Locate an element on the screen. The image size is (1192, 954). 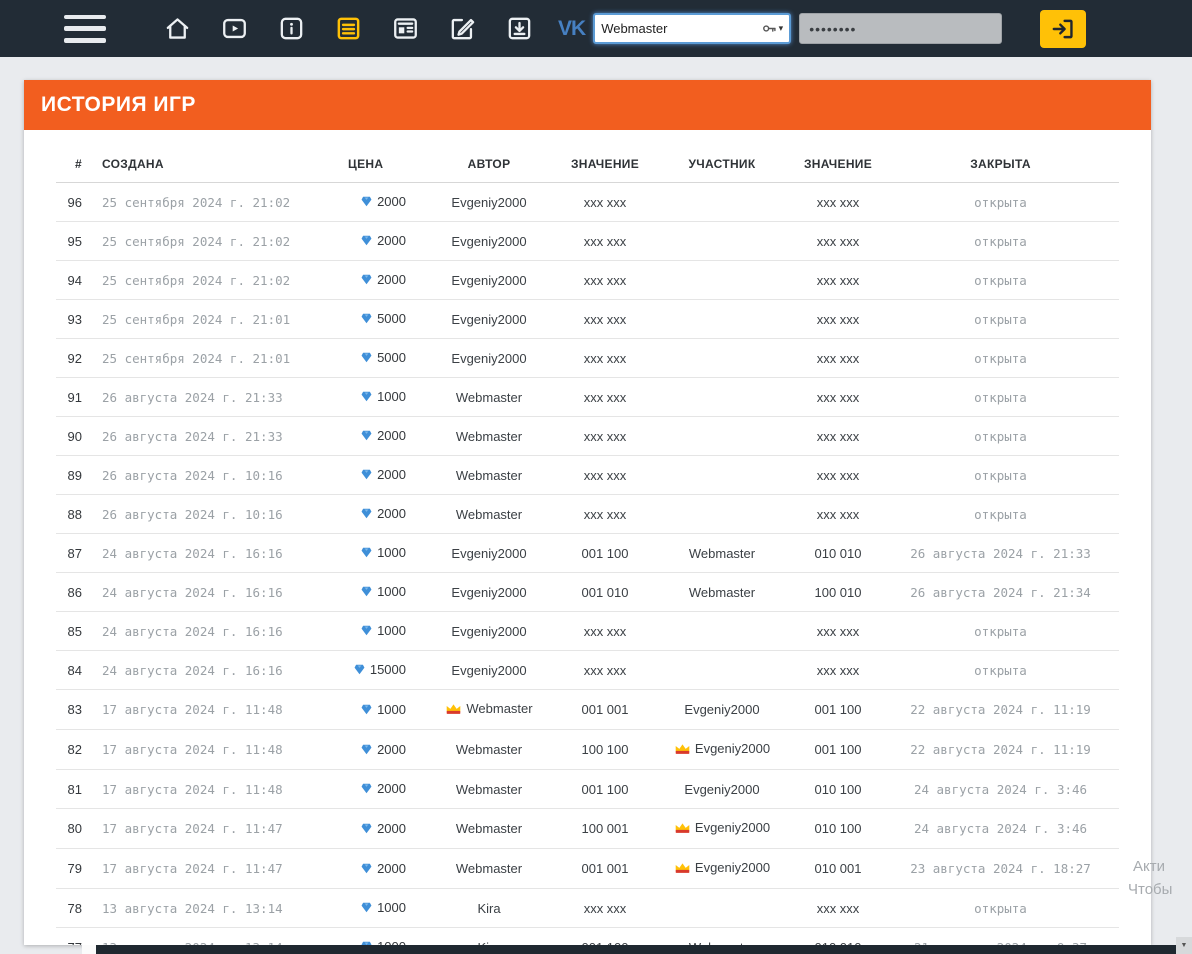
col-header-created: СОЗДАНА is located at coordinates (218, 163).